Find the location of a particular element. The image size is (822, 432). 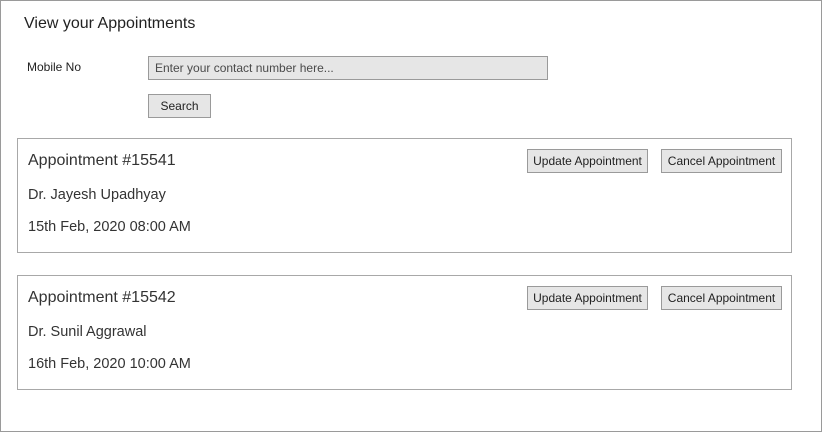

mobile-number-label: Mobile No is located at coordinates (54, 67).